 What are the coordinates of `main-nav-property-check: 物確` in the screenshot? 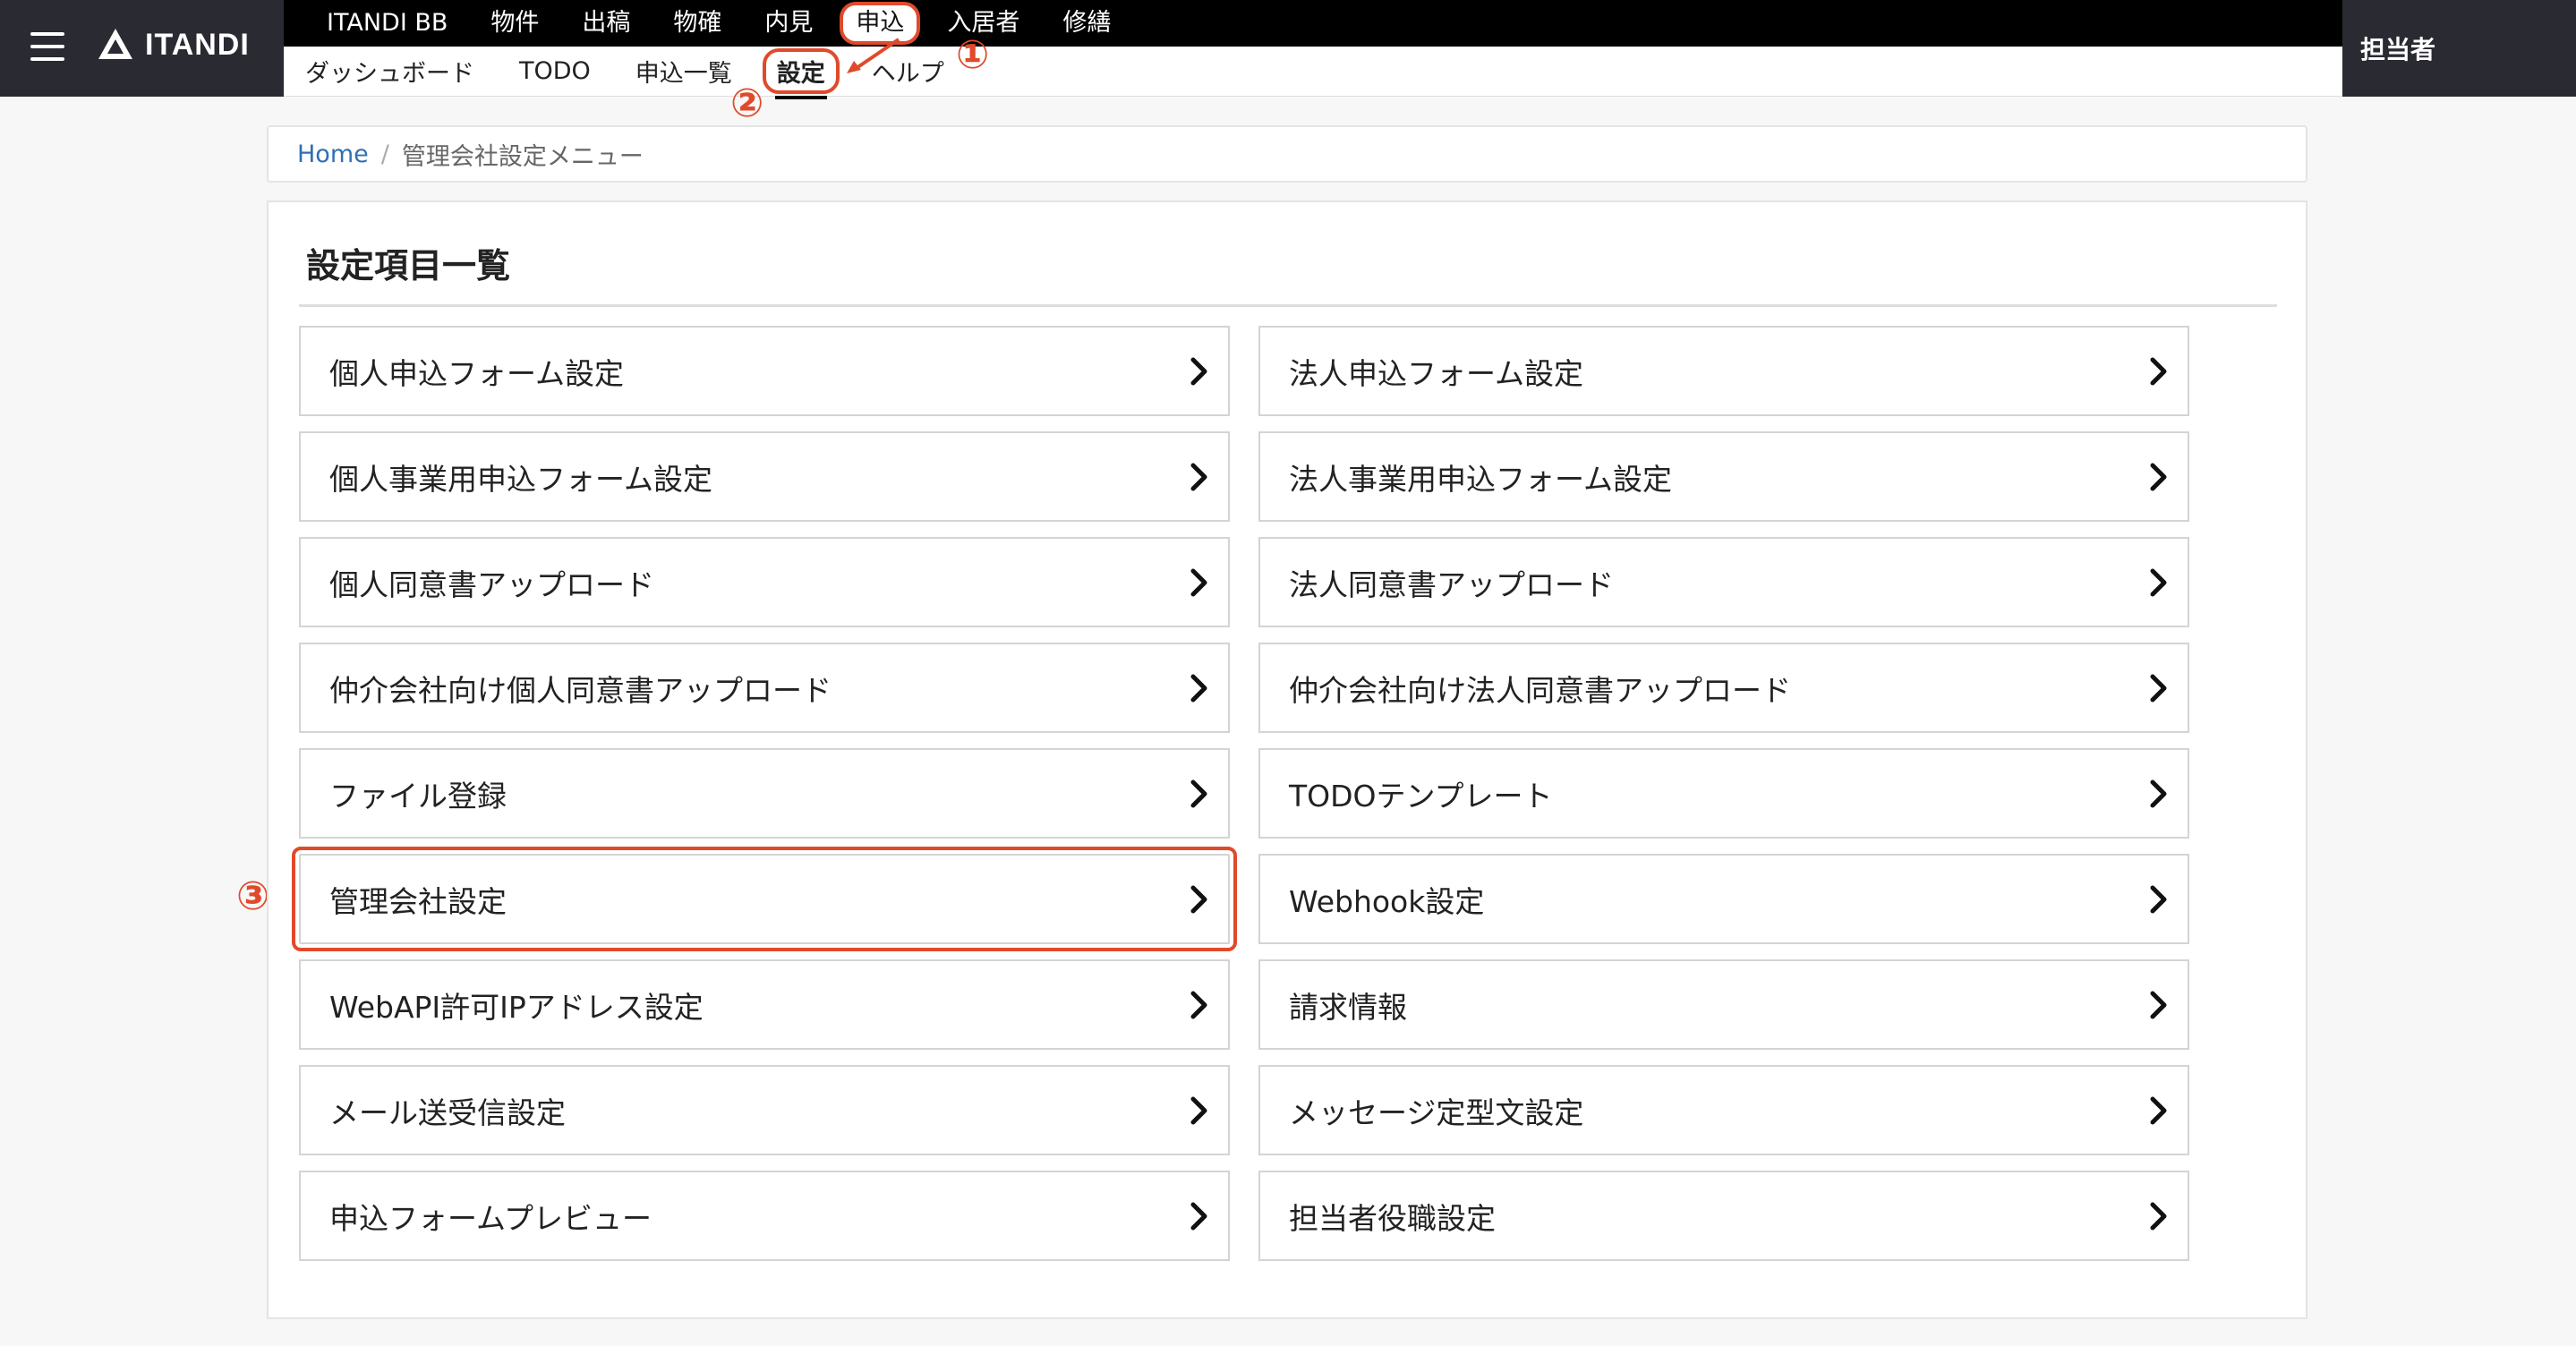 It's located at (697, 23).